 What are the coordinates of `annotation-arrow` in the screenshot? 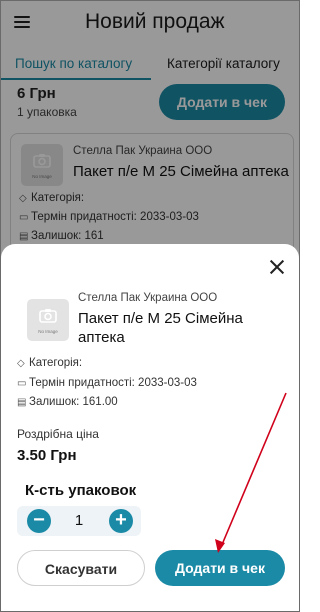 It's located at (251, 472).